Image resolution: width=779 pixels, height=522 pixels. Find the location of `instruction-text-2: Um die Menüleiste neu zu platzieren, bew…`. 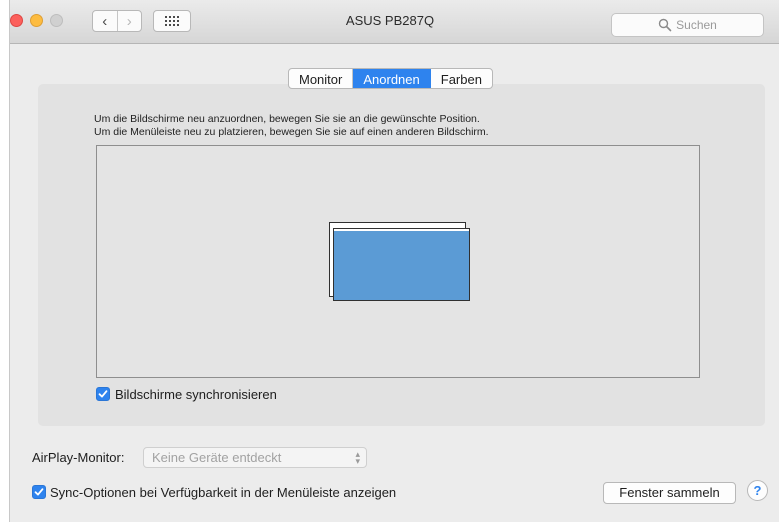

instruction-text-2: Um die Menüleiste neu zu platzieren, bew… is located at coordinates (291, 132).